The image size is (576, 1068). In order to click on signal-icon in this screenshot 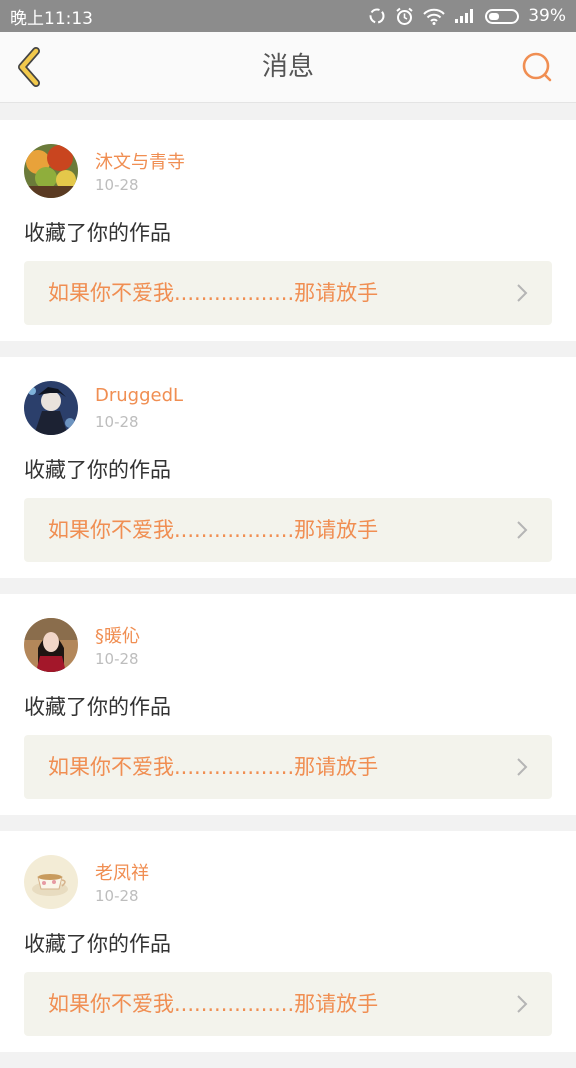, I will do `click(465, 16)`.